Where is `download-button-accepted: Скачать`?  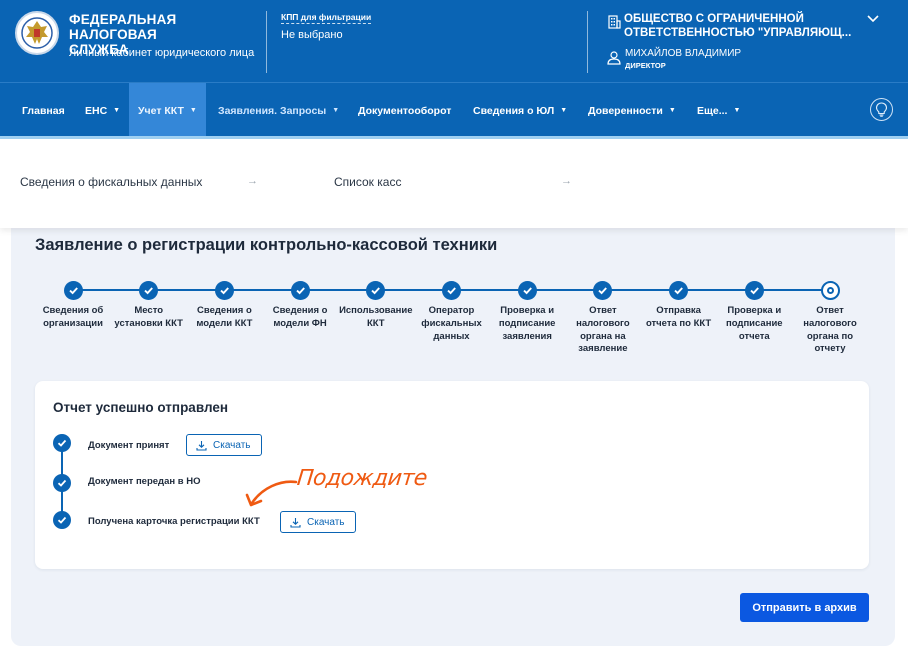
download-button-accepted: Скачать is located at coordinates (224, 445).